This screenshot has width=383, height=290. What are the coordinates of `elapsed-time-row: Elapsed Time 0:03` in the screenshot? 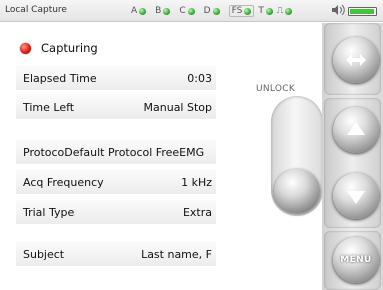 It's located at (116, 78).